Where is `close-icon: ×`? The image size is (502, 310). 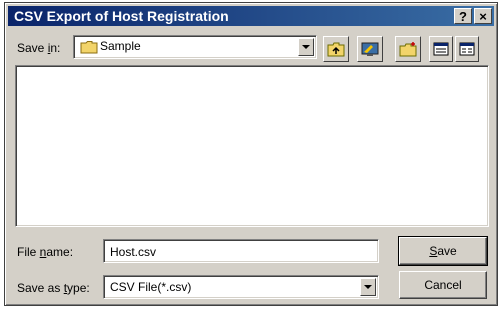 close-icon: × is located at coordinates (483, 16).